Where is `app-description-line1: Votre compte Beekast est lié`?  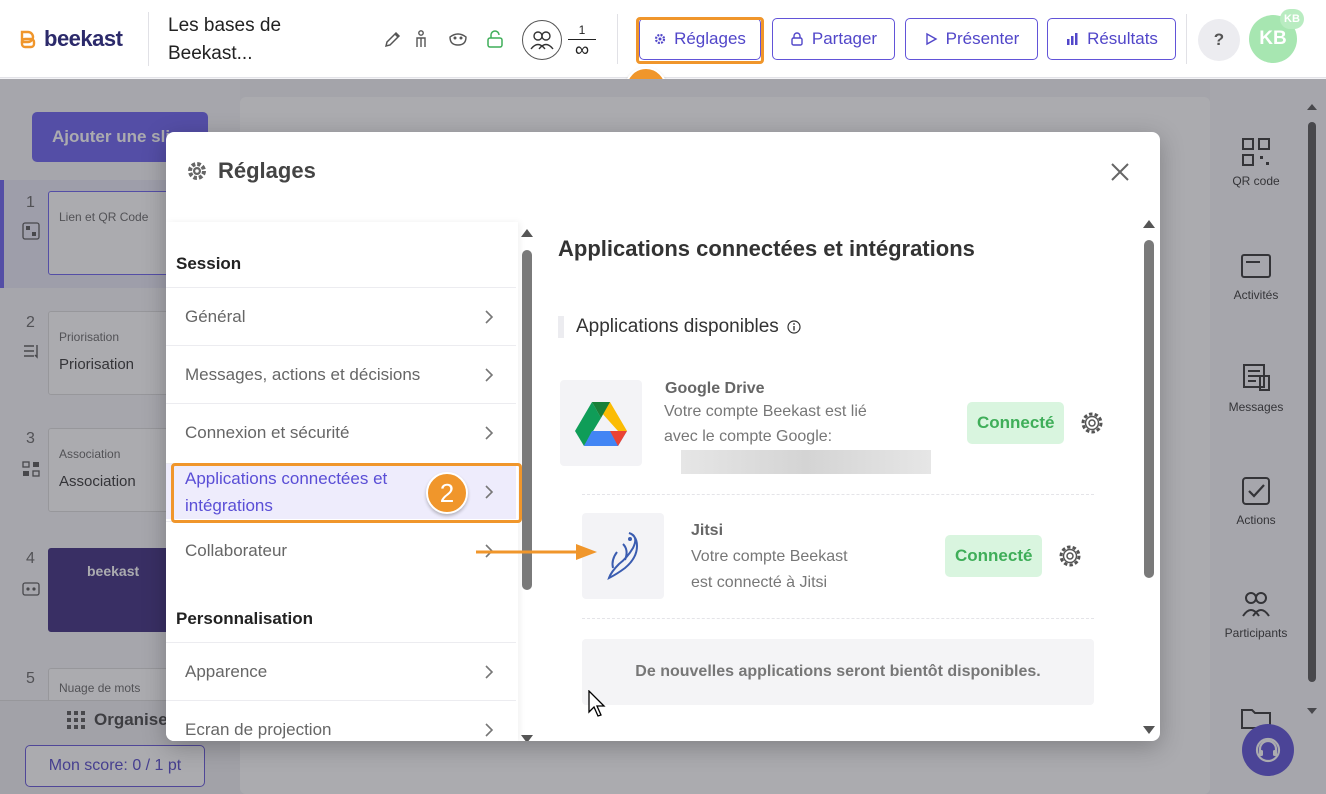
app-description-line1: Votre compte Beekast est lié is located at coordinates (765, 411).